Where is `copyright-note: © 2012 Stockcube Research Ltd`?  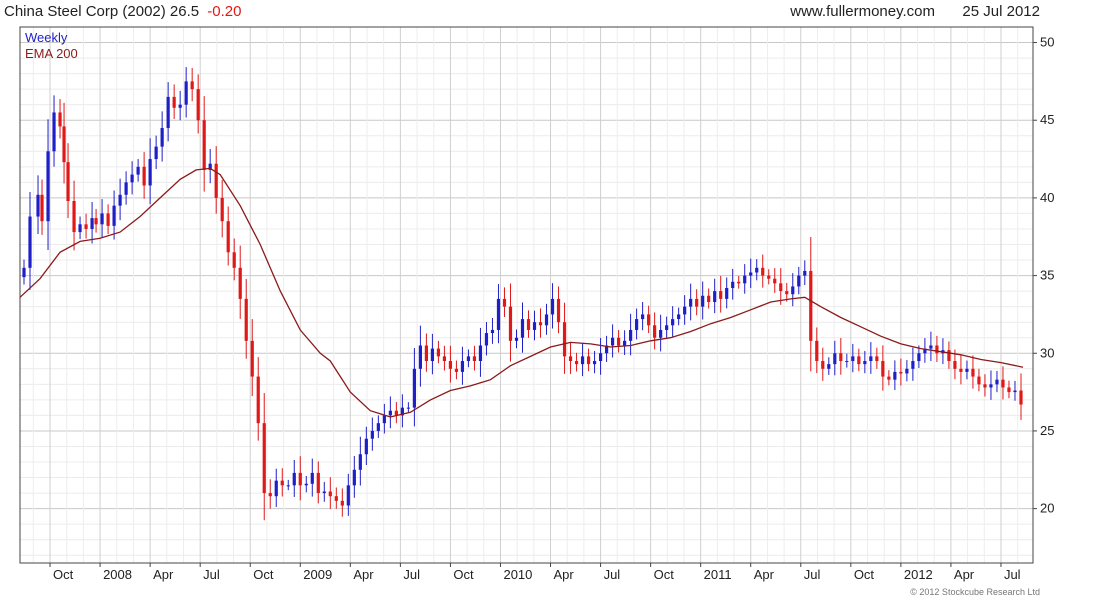
copyright-note: © 2012 Stockcube Research Ltd is located at coordinates (975, 592).